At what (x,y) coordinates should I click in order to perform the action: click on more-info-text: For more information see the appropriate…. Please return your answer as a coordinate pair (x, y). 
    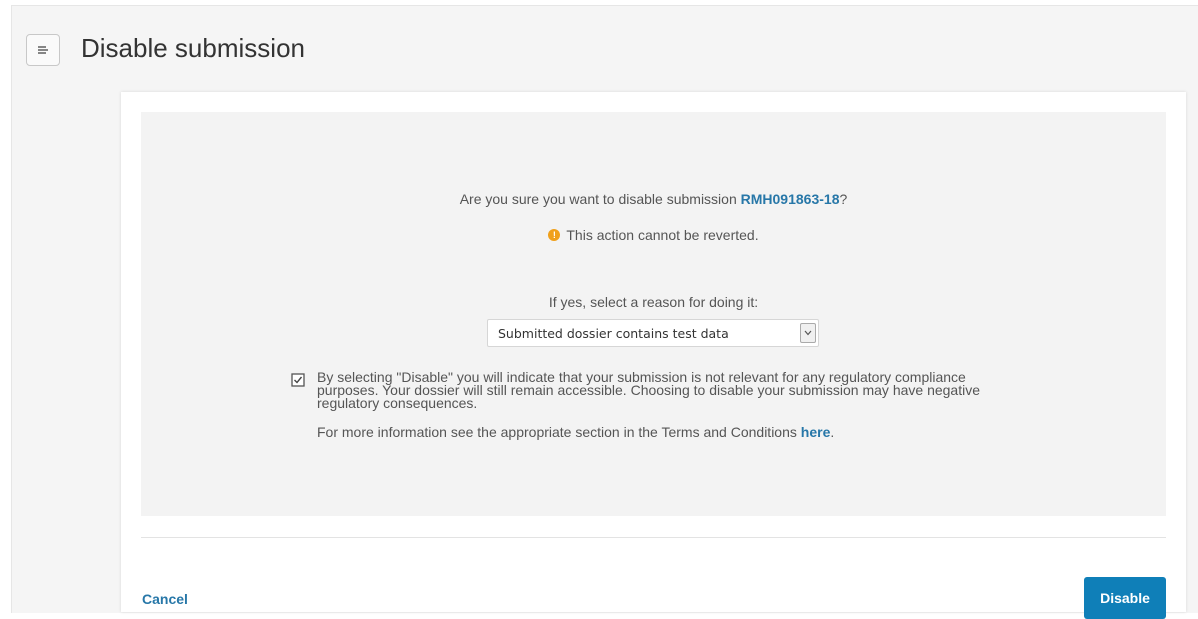
    Looking at the image, I should click on (669, 432).